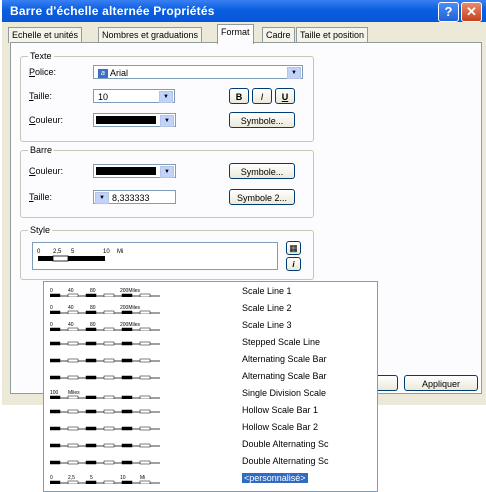 Image resolution: width=486 pixels, height=492 pixels. Describe the element at coordinates (275, 478) in the screenshot. I see `style-list-label: <personnalisé>` at that location.